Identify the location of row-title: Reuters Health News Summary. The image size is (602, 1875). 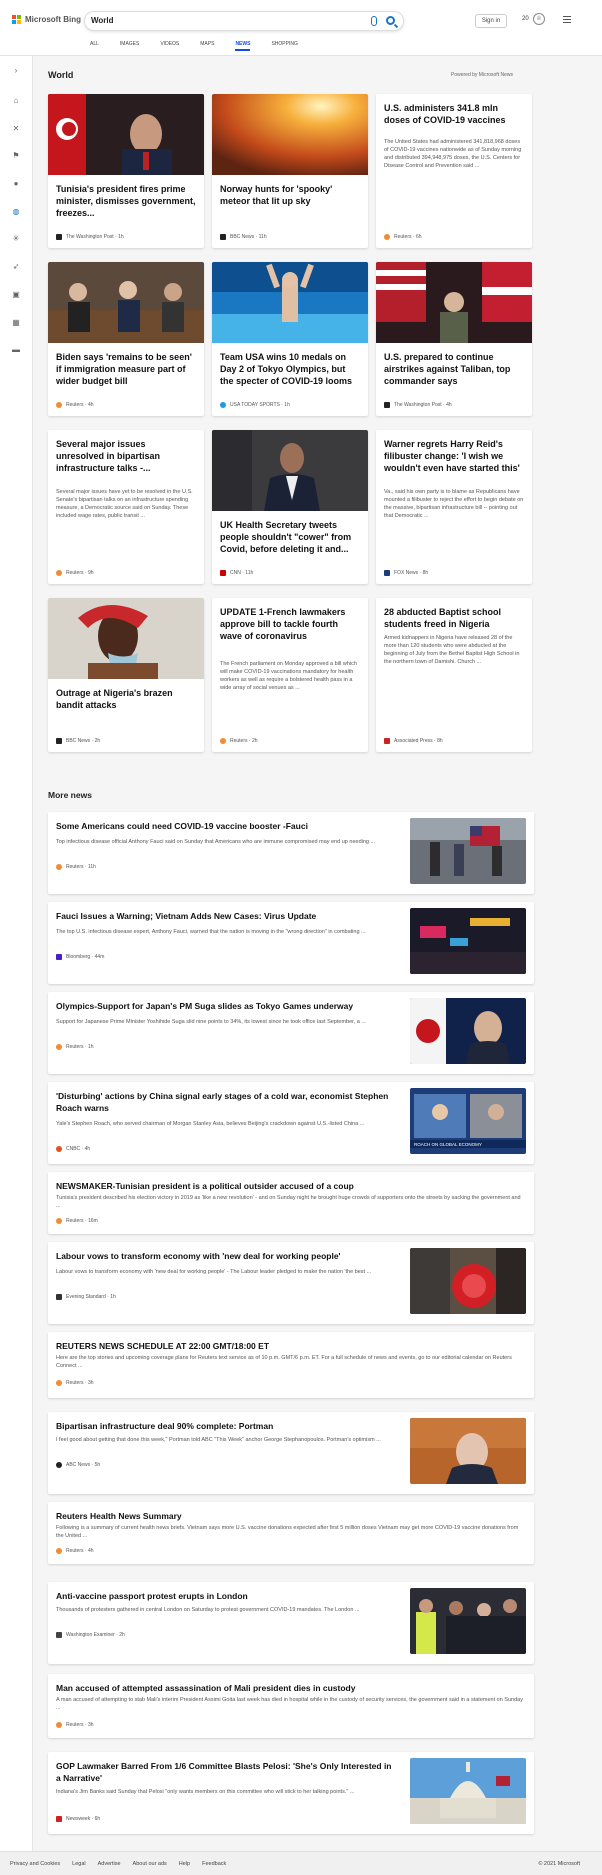
(291, 1516).